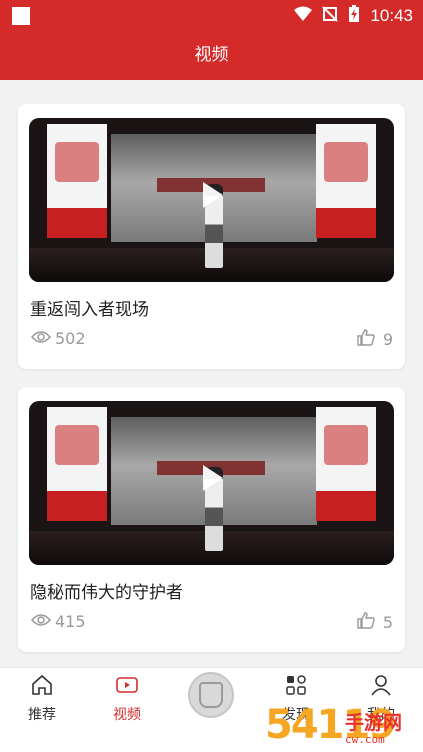  What do you see at coordinates (127, 715) in the screenshot?
I see `tab-video-label: 视频` at bounding box center [127, 715].